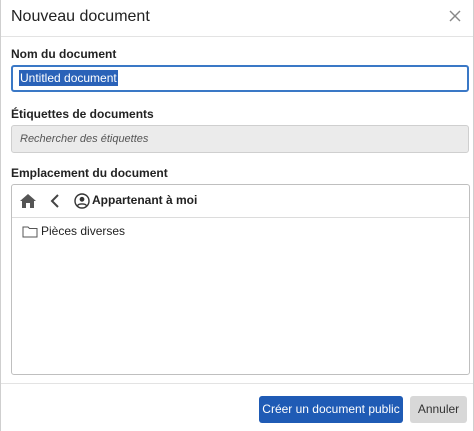 The width and height of the screenshot is (474, 431). What do you see at coordinates (64, 54) in the screenshot?
I see `document-name-label: Nom du document` at bounding box center [64, 54].